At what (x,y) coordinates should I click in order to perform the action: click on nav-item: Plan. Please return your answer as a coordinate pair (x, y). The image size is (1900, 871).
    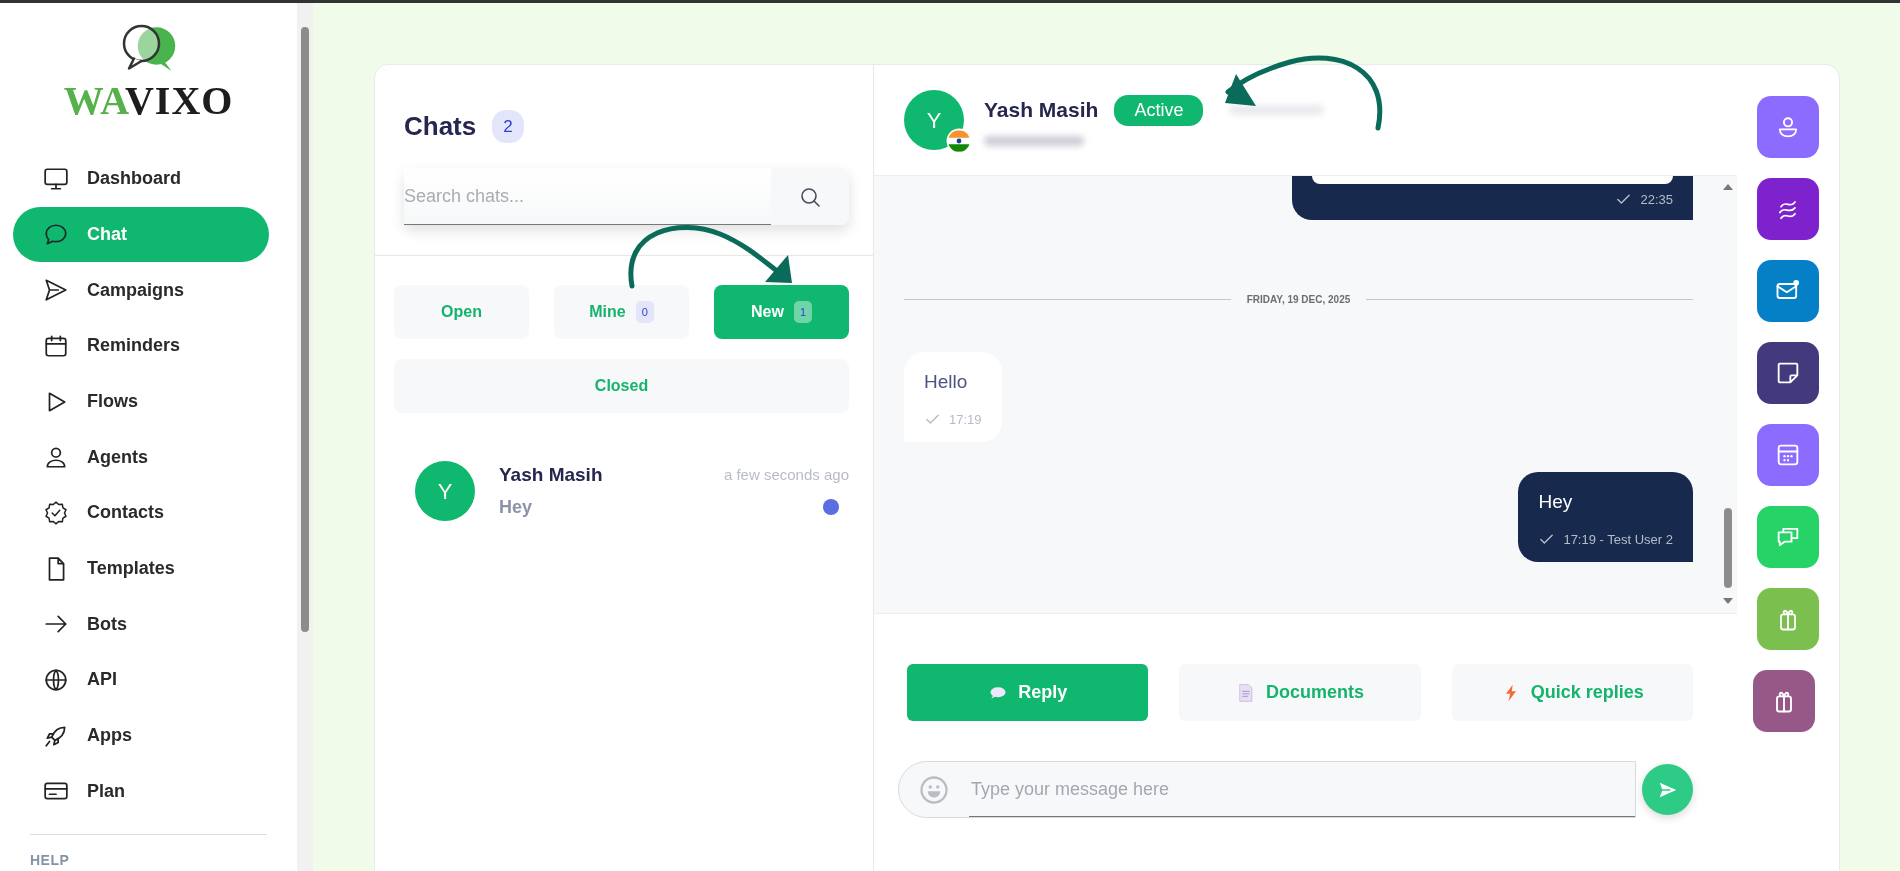
    Looking at the image, I should click on (141, 791).